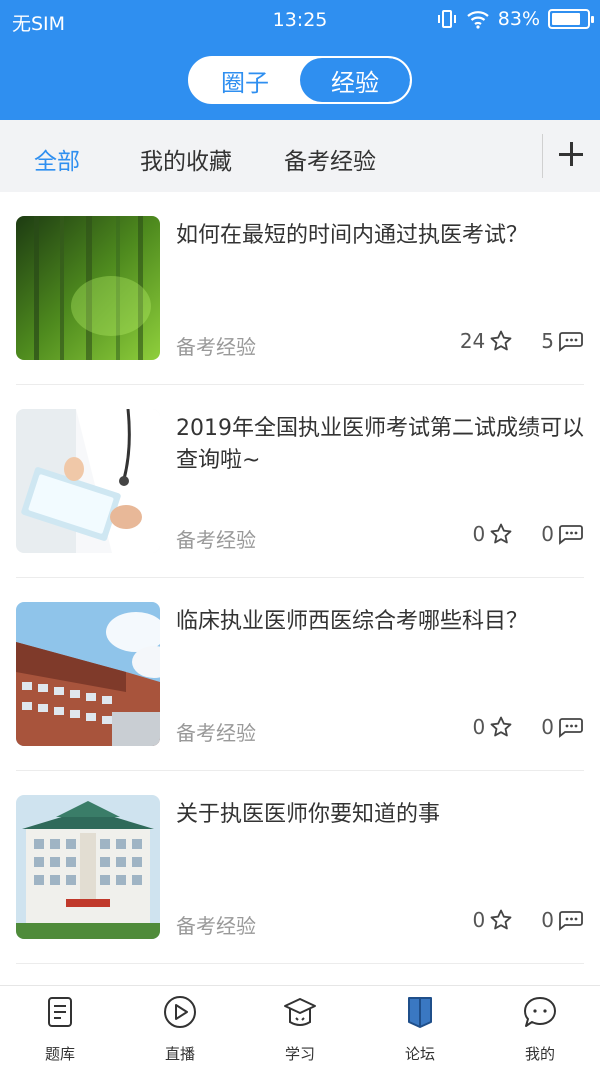  Describe the element at coordinates (518, 19) in the screenshot. I see `battery-percent: 83%` at that location.